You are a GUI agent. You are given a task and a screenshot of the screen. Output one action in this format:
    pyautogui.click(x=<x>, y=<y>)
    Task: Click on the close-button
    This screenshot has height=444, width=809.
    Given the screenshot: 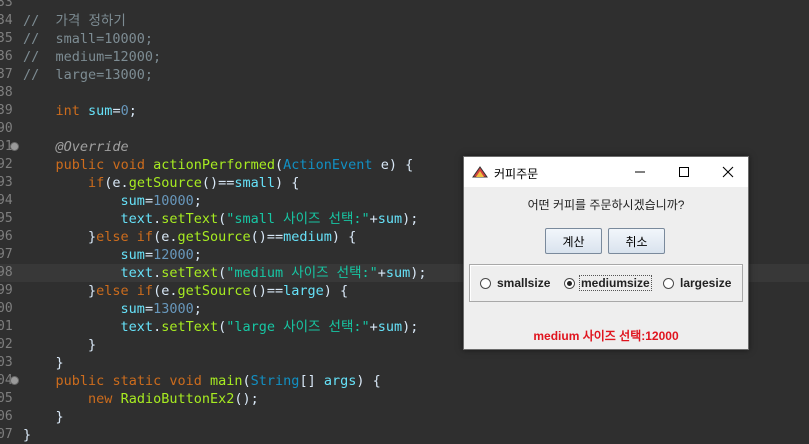 What is the action you would take?
    pyautogui.click(x=728, y=172)
    